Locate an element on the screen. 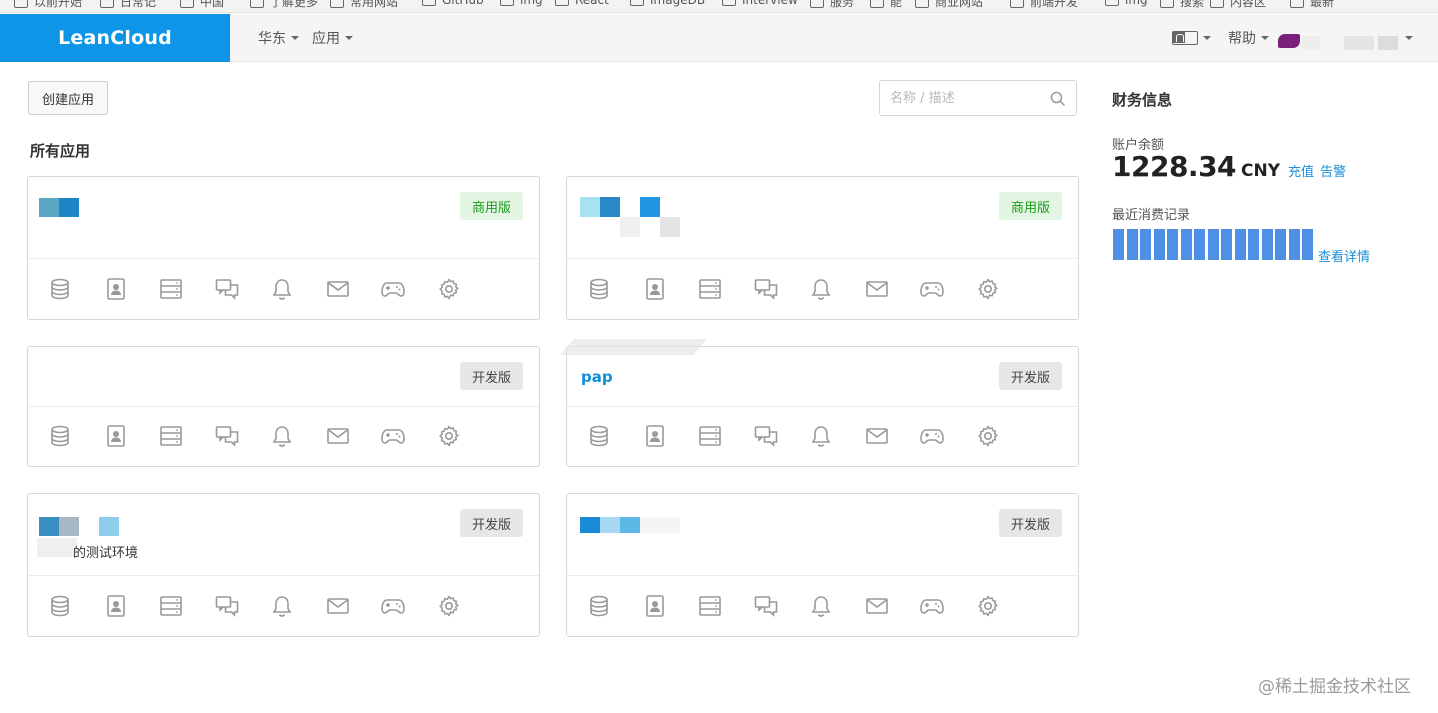 This screenshot has width=1438, height=713. bookmark-item: 常用网站 is located at coordinates (364, 4).